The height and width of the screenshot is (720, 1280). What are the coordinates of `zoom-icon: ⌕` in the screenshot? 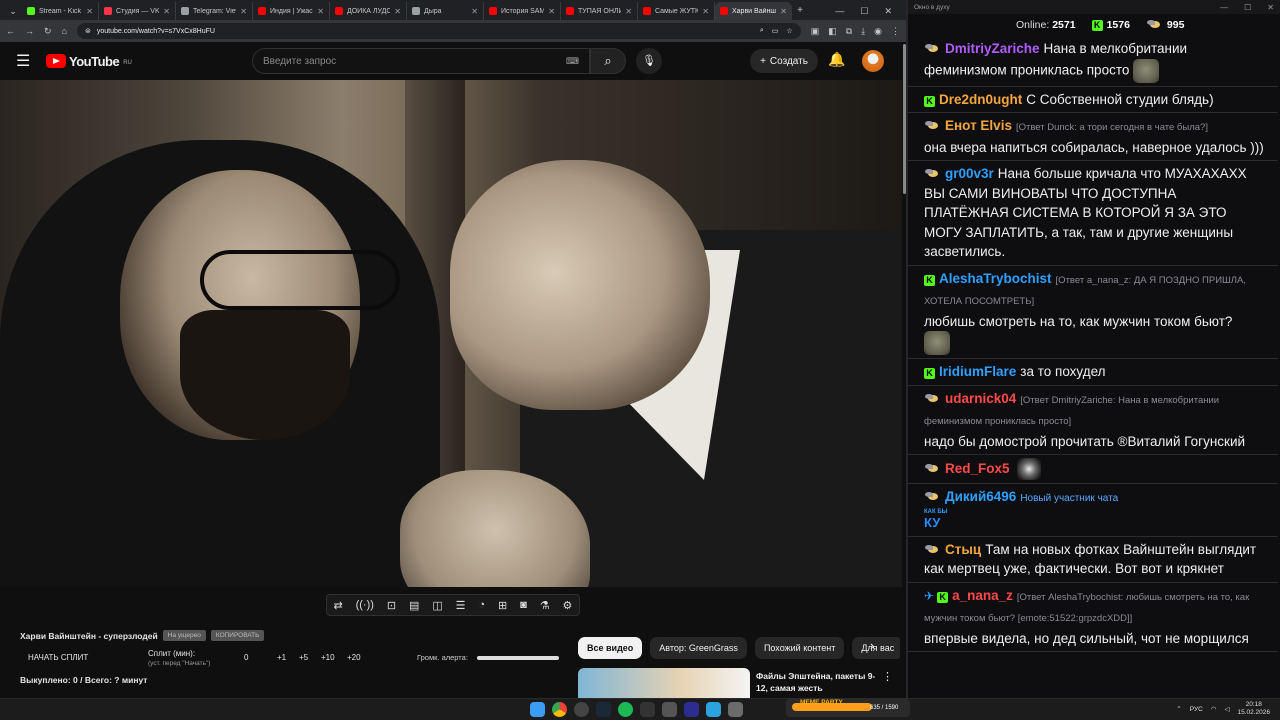 It's located at (762, 31).